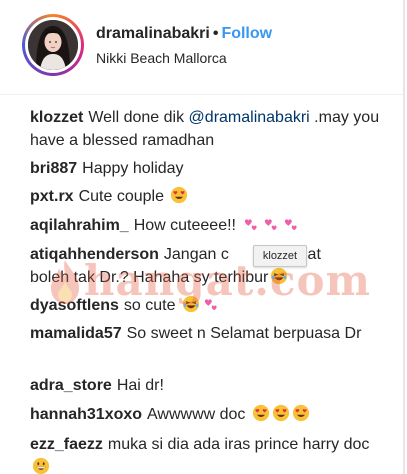 The height and width of the screenshot is (474, 407). I want to click on comment-text: Awwwww doc, so click(196, 414).